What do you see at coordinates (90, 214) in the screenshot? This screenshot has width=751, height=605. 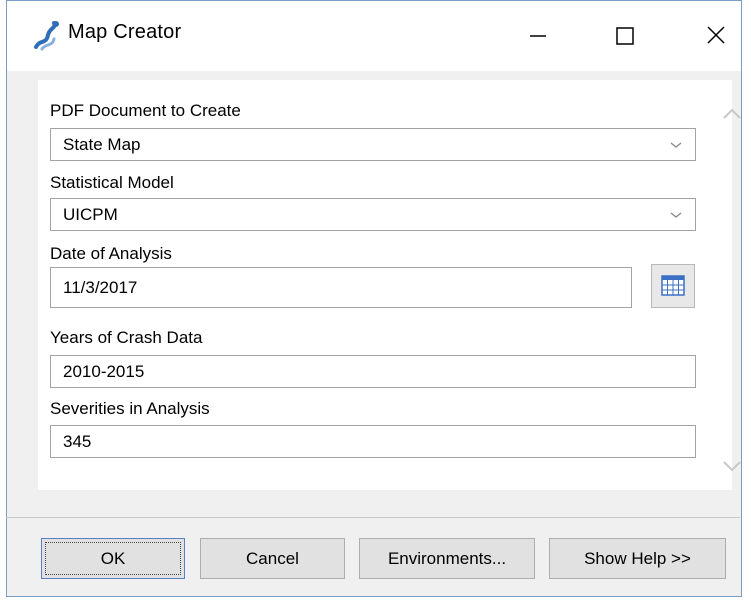 I see `statistical-model-value: UICPM` at bounding box center [90, 214].